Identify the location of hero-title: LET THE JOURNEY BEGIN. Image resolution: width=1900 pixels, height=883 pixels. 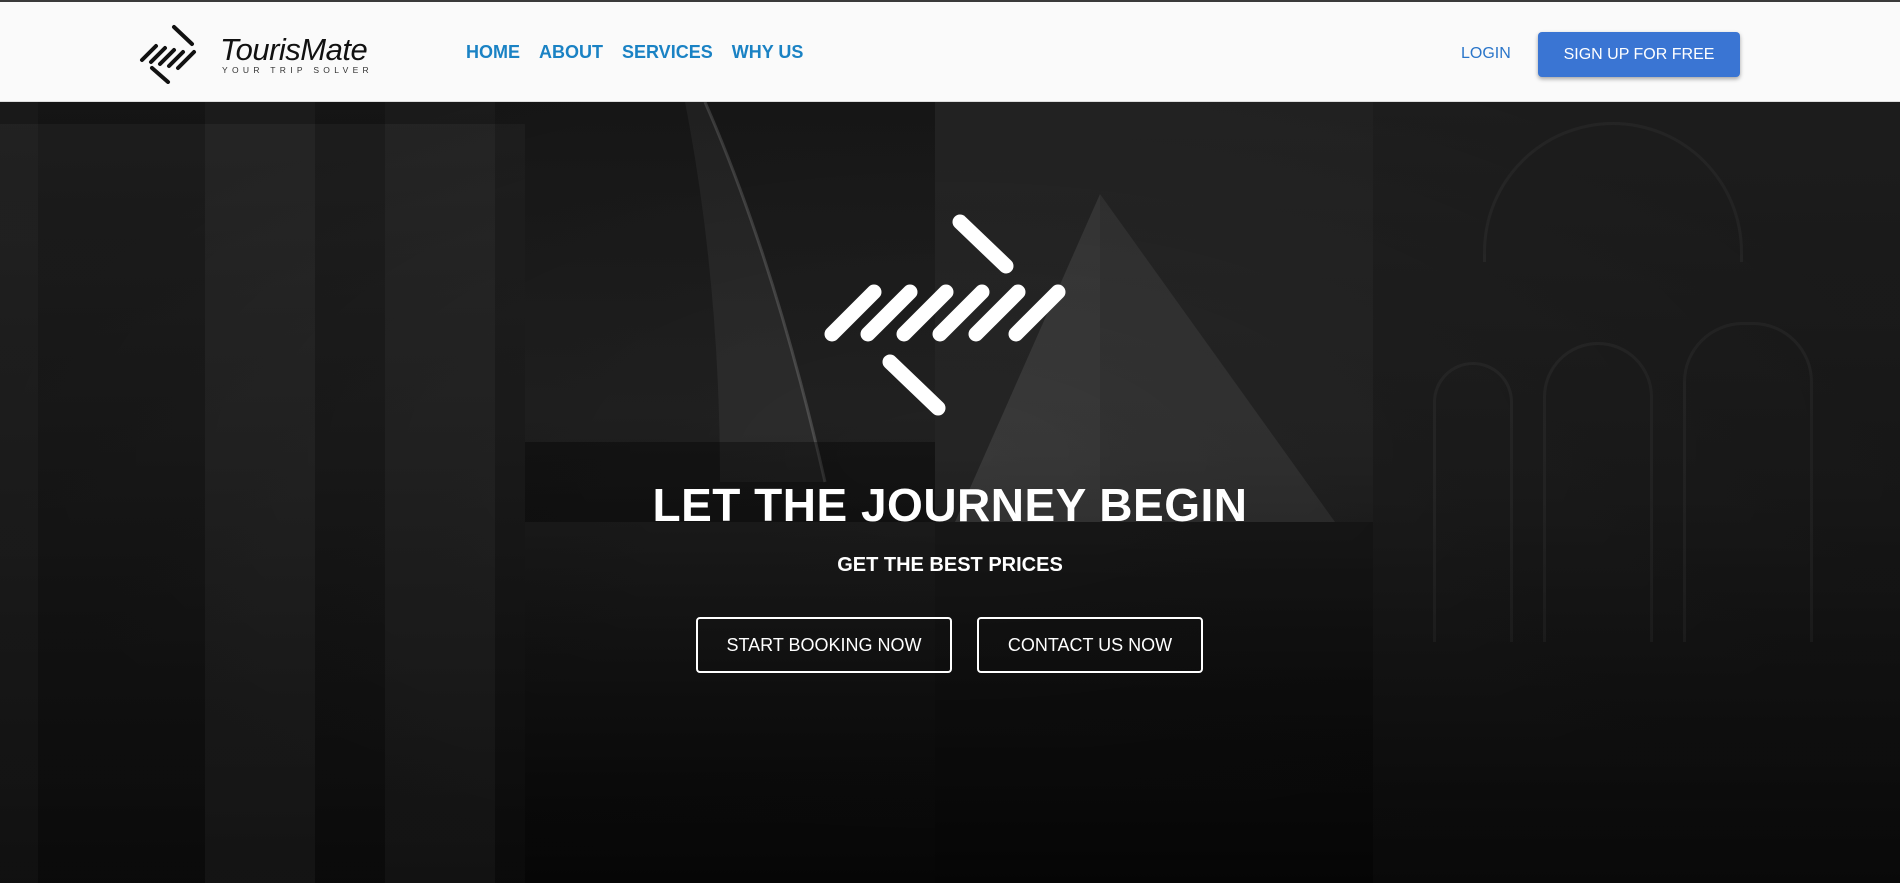
(950, 505).